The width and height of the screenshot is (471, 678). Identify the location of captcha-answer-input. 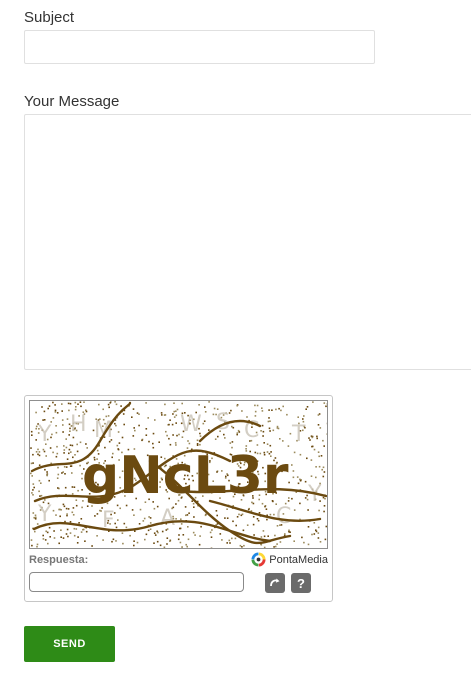
(136, 582).